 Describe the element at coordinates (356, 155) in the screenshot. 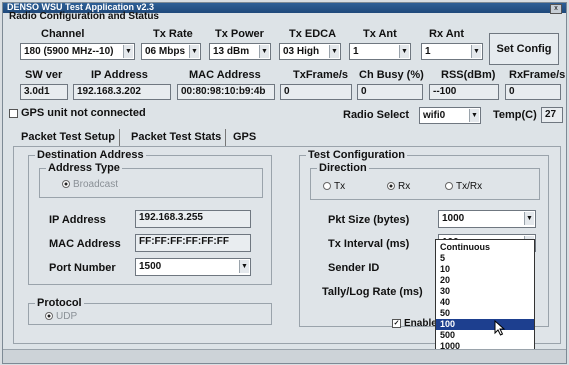

I see `test-config-title: Test Configuration` at that location.